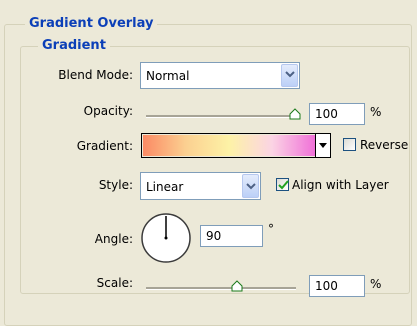 The width and height of the screenshot is (417, 326). I want to click on scale-input: 100, so click(337, 286).